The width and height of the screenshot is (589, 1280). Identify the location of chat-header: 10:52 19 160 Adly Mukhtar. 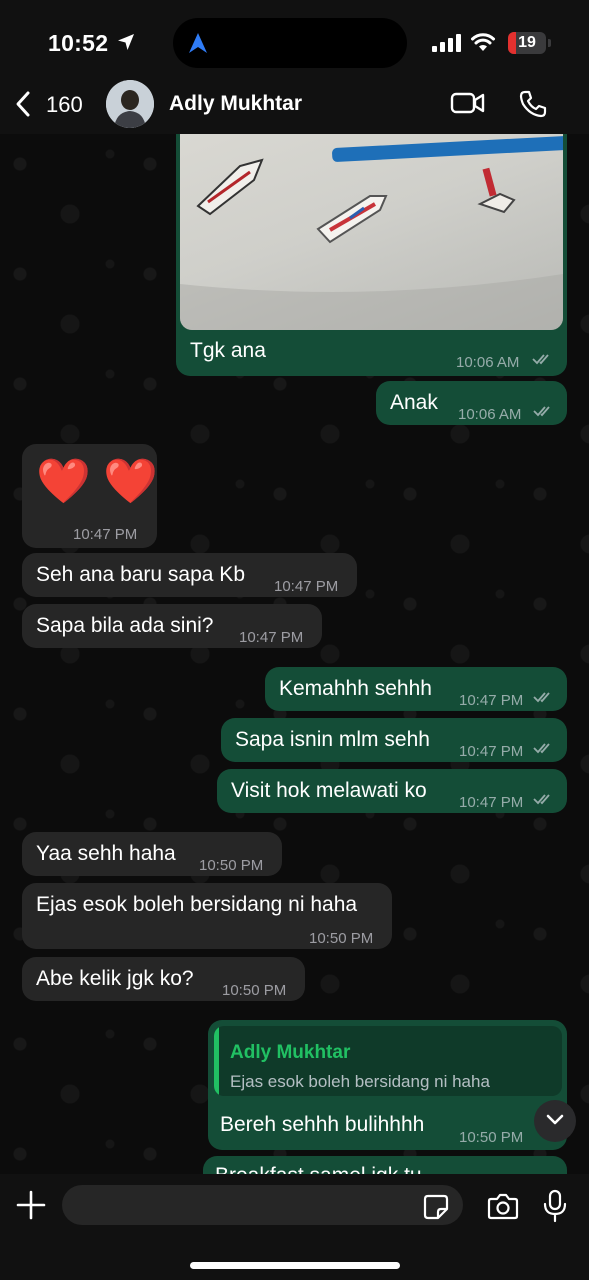
(294, 67).